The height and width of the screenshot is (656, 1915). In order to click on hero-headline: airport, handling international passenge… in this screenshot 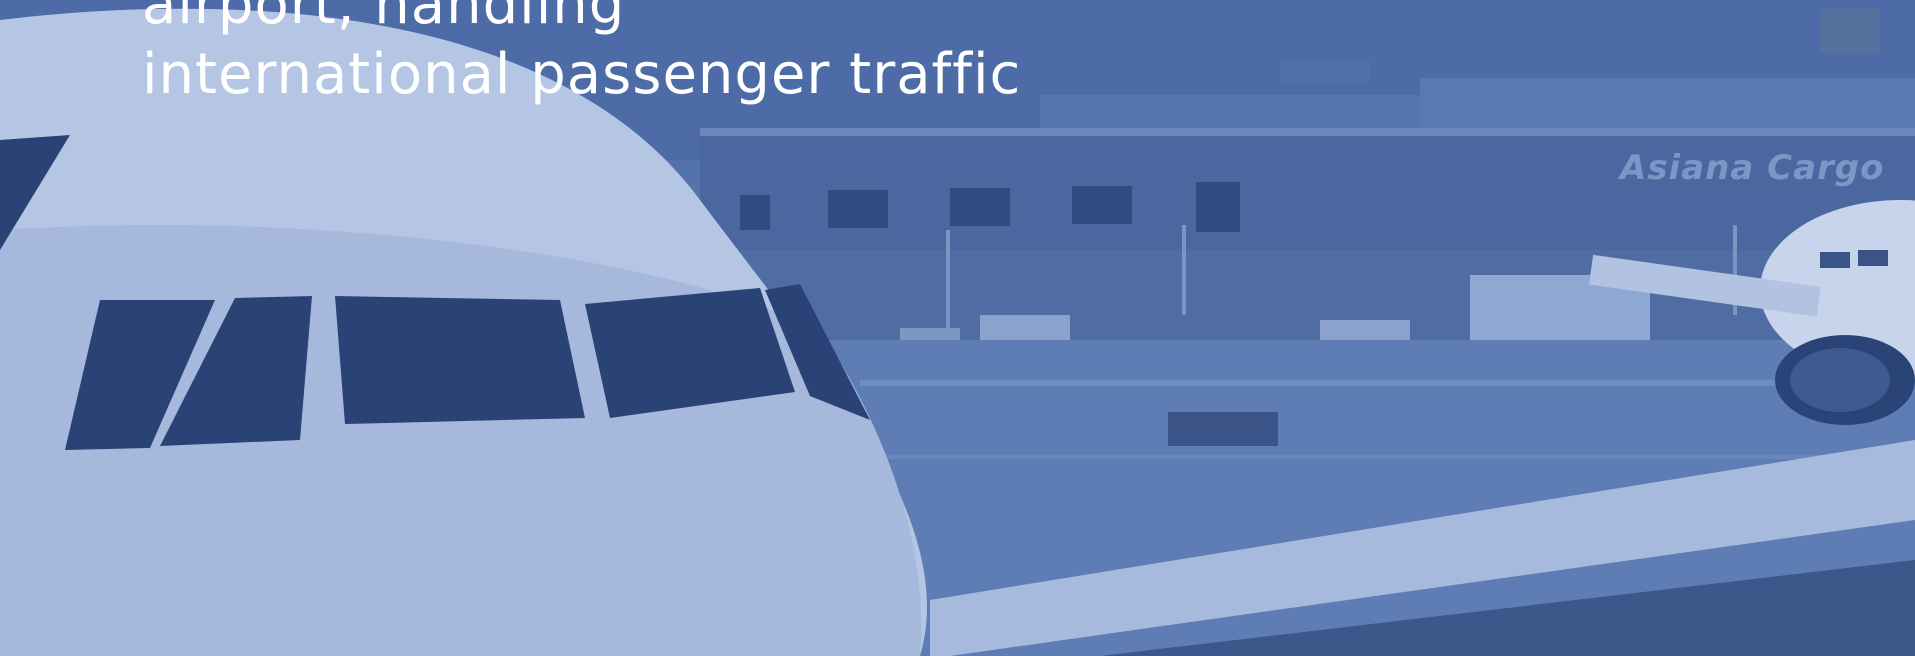, I will do `click(581, 55)`.